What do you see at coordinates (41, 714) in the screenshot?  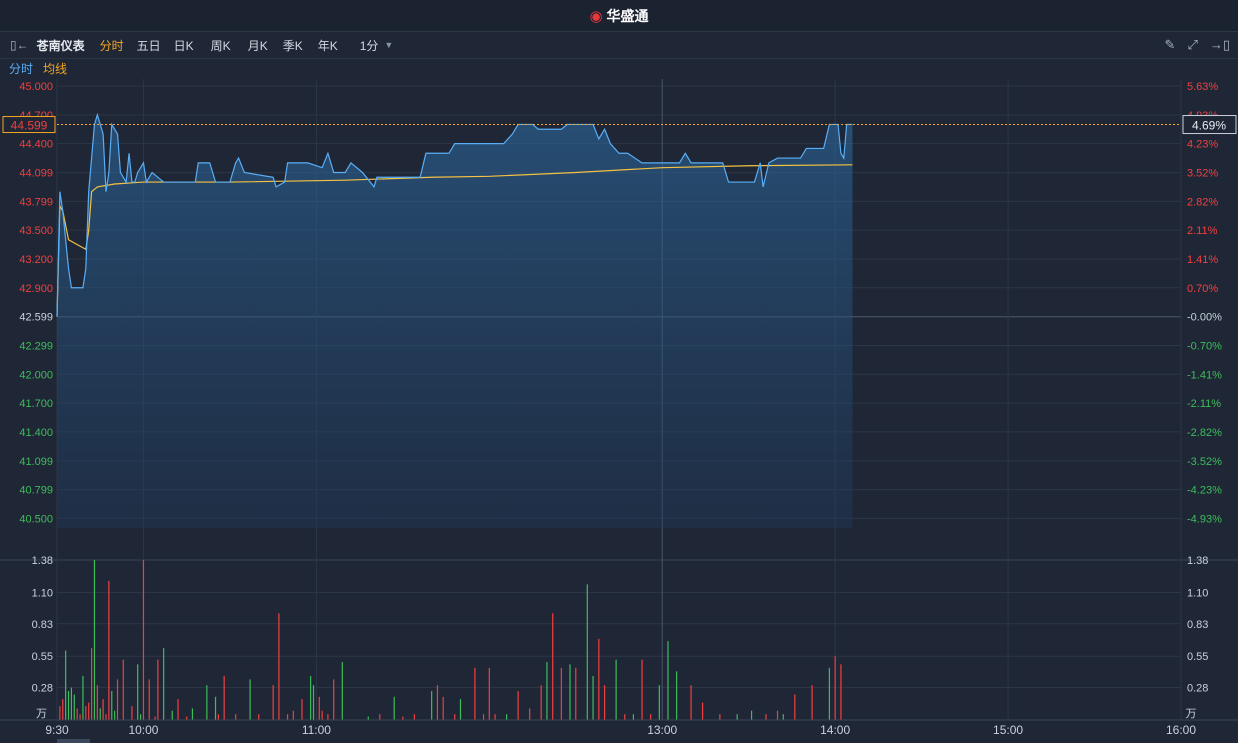 I see `volume-unit-label: 万` at bounding box center [41, 714].